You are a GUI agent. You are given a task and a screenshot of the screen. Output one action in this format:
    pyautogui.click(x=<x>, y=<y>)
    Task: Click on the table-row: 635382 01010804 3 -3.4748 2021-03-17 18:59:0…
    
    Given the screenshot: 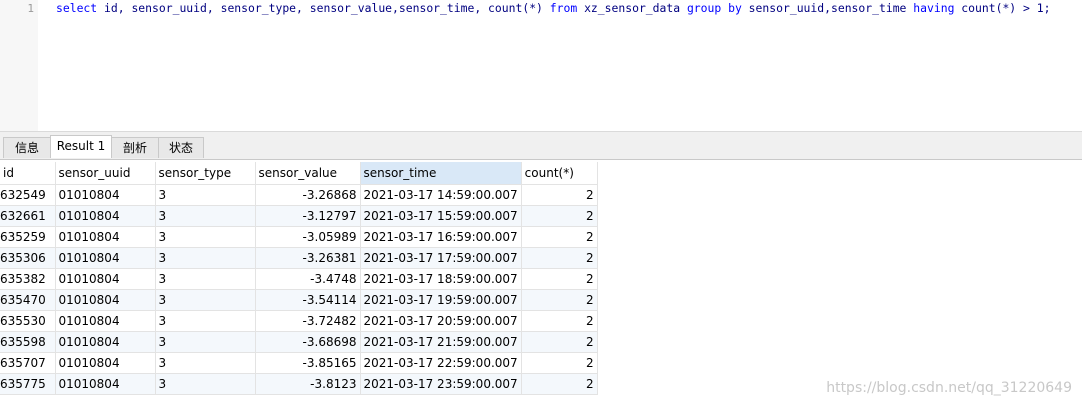 What is the action you would take?
    pyautogui.click(x=299, y=279)
    